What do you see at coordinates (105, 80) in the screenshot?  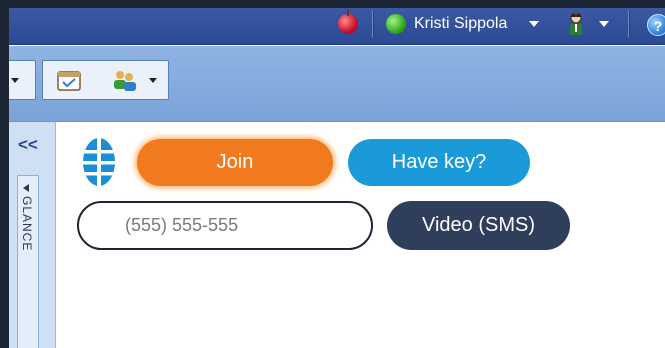 I see `toolbar-button-group` at bounding box center [105, 80].